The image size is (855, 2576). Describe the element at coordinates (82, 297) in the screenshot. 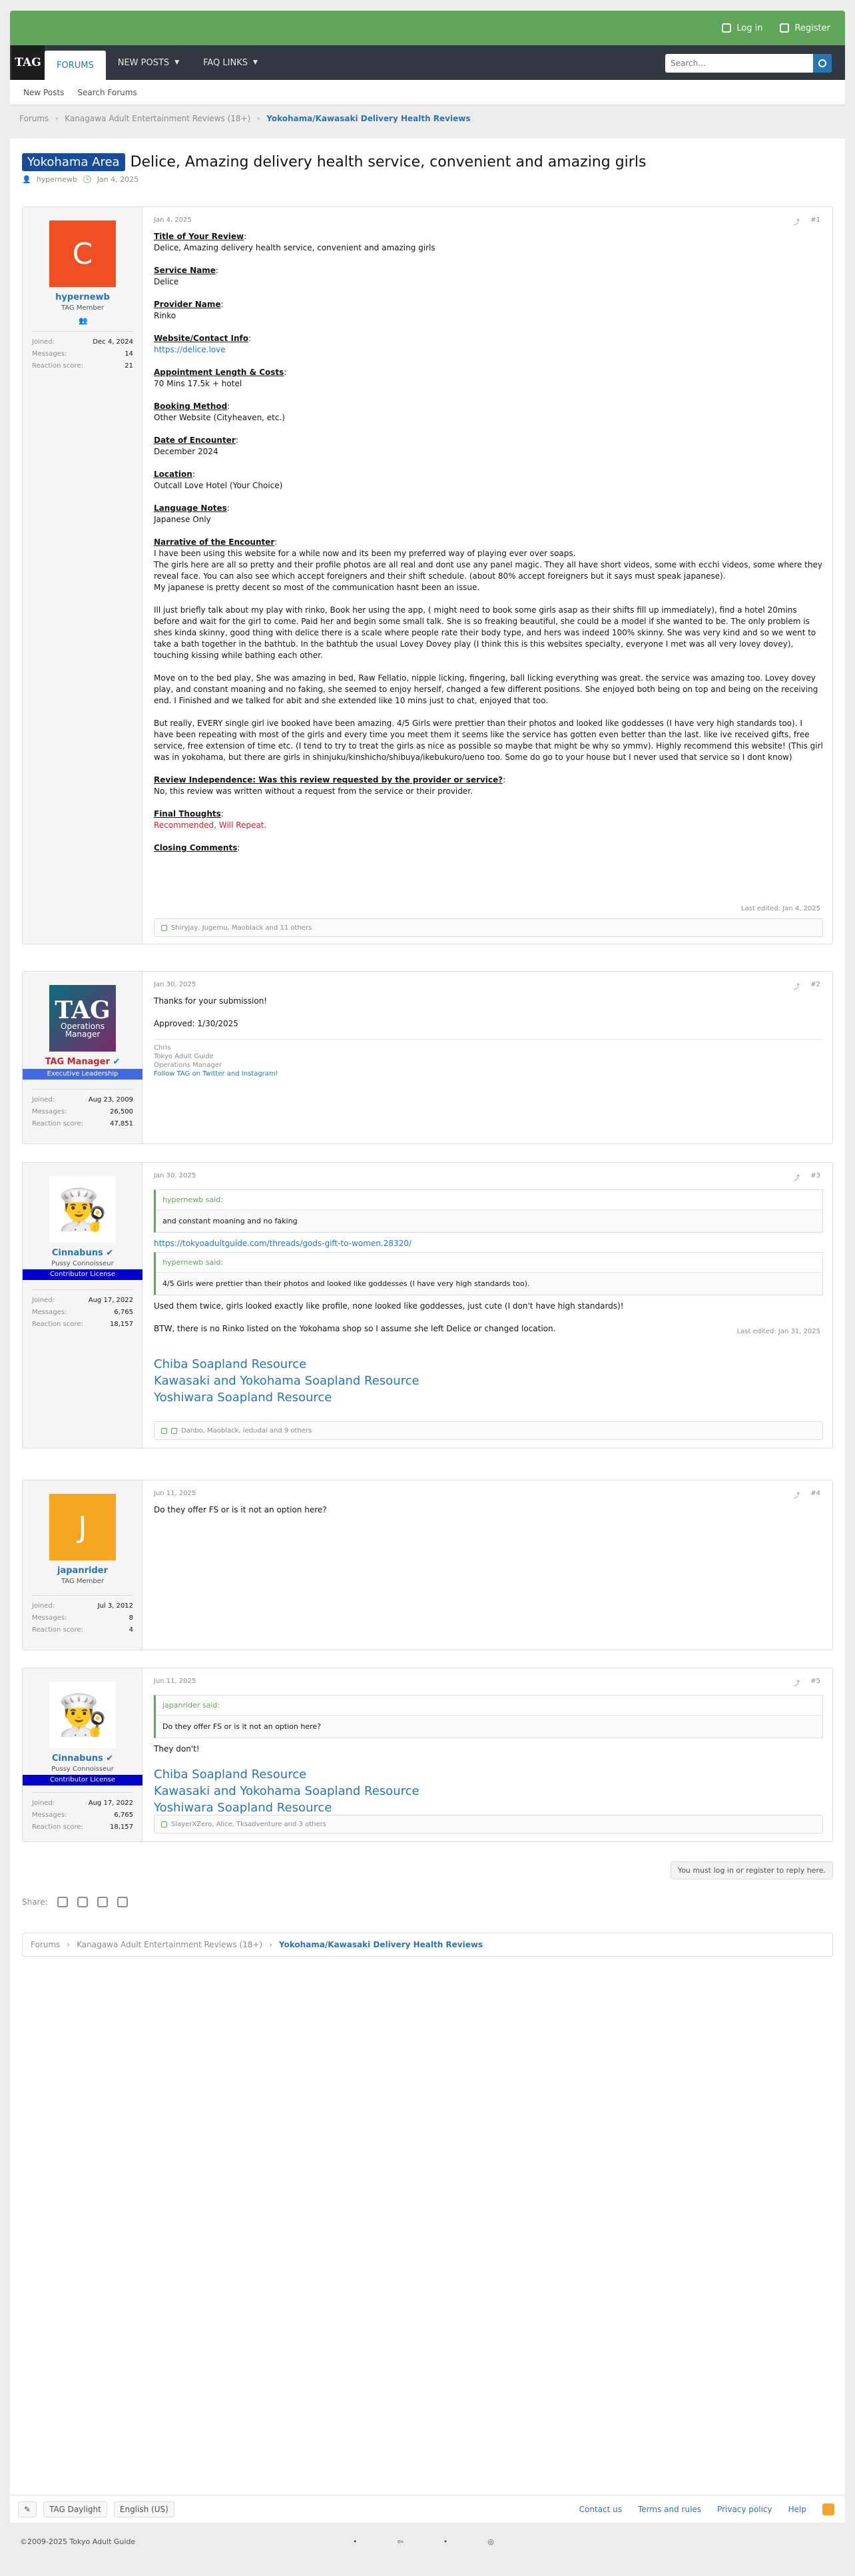

I see `username: hypernewb` at that location.